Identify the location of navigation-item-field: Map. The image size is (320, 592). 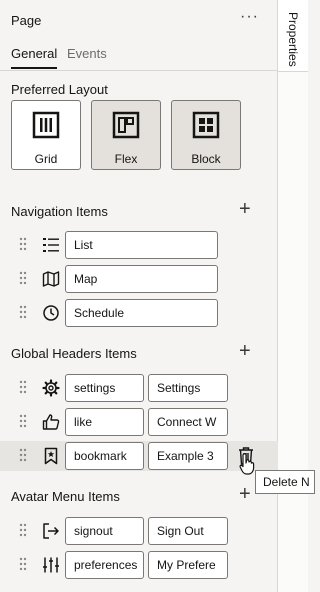
(141, 279).